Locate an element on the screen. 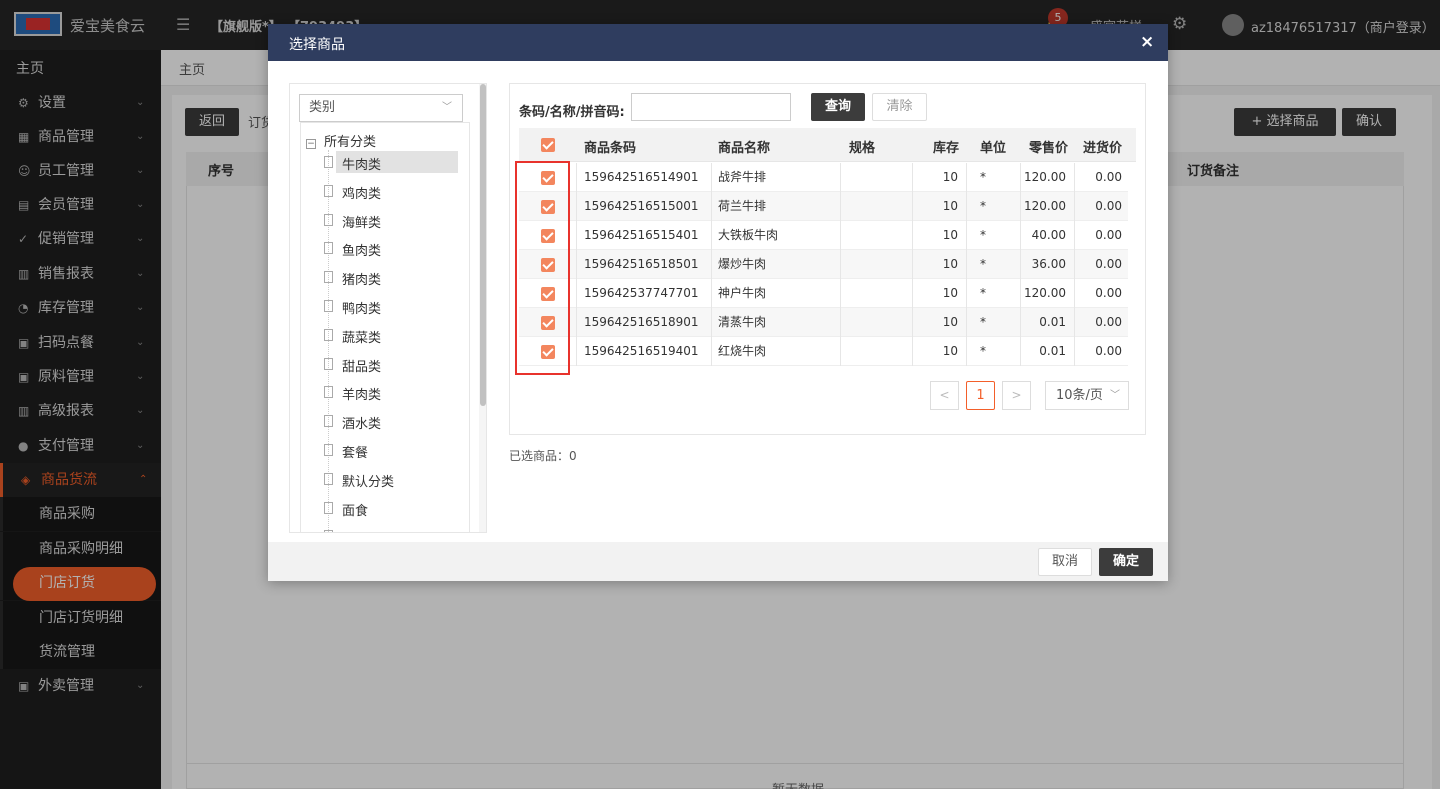  page-size-select: 10条/页 ﹀ is located at coordinates (1087, 395).